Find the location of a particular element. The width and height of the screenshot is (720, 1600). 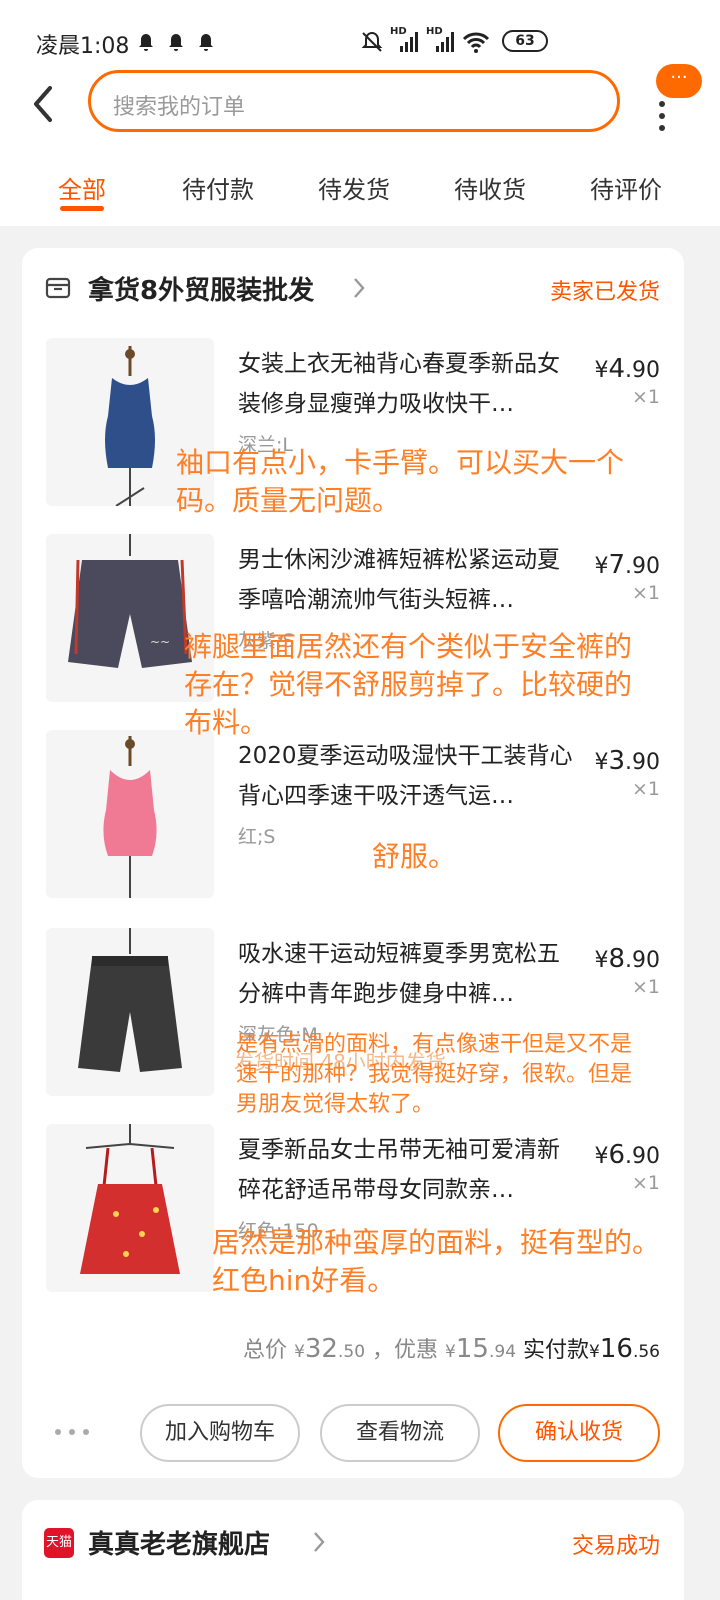

product-image-pink-tank is located at coordinates (130, 814).